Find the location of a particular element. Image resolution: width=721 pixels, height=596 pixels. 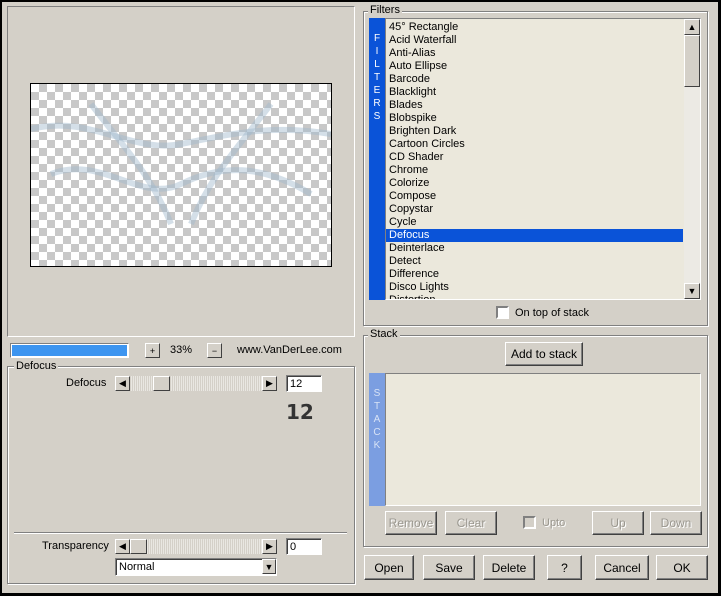

clear-button: Clear is located at coordinates (471, 523).